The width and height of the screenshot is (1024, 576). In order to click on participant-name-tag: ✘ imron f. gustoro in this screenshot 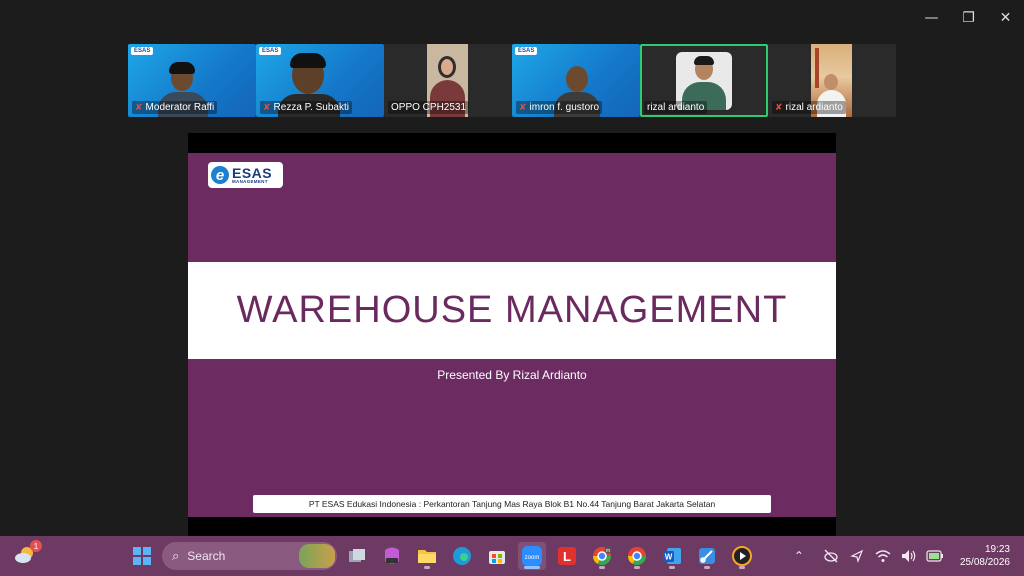, I will do `click(559, 107)`.